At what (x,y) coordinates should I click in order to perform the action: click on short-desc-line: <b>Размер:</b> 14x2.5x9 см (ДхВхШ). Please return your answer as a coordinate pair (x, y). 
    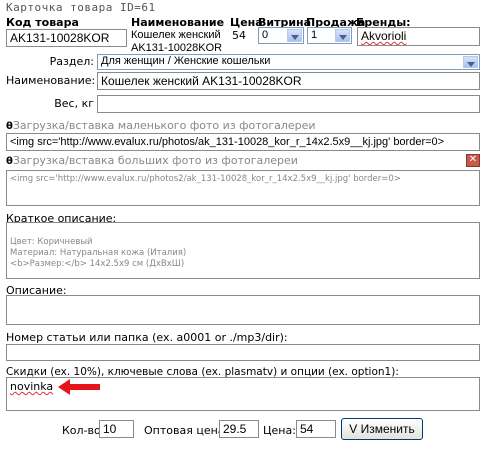
    Looking at the image, I should click on (97, 264).